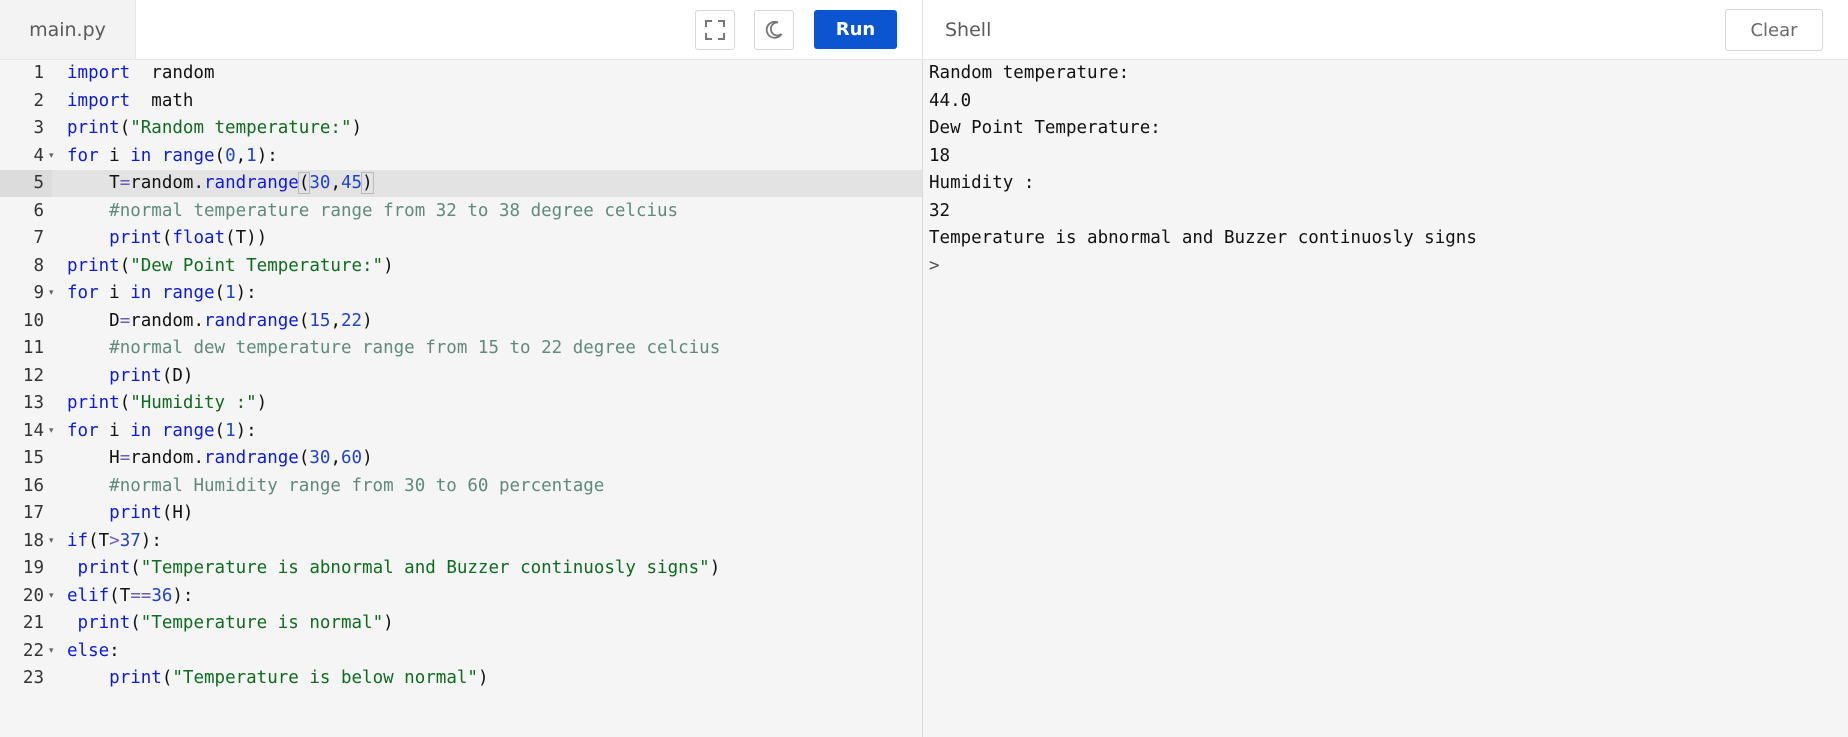 This screenshot has height=737, width=1848. Describe the element at coordinates (38, 210) in the screenshot. I see `line-number: 6` at that location.